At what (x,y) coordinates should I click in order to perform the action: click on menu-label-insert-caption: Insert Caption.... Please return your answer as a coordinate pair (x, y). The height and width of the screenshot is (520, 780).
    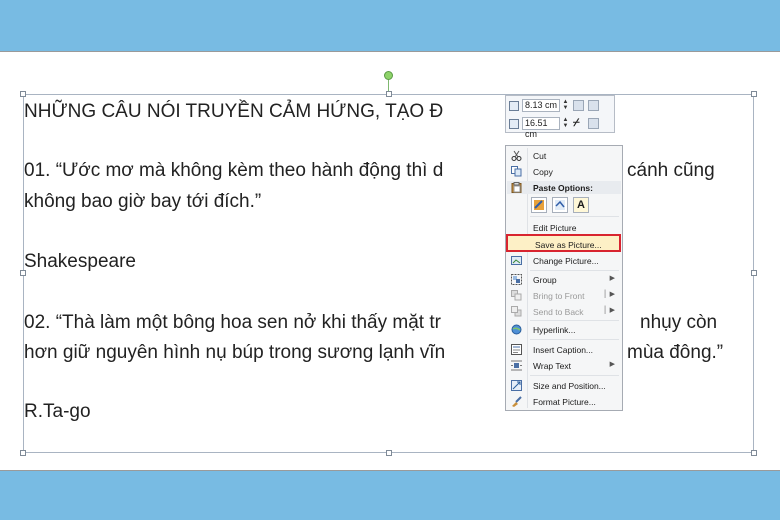
    Looking at the image, I should click on (563, 350).